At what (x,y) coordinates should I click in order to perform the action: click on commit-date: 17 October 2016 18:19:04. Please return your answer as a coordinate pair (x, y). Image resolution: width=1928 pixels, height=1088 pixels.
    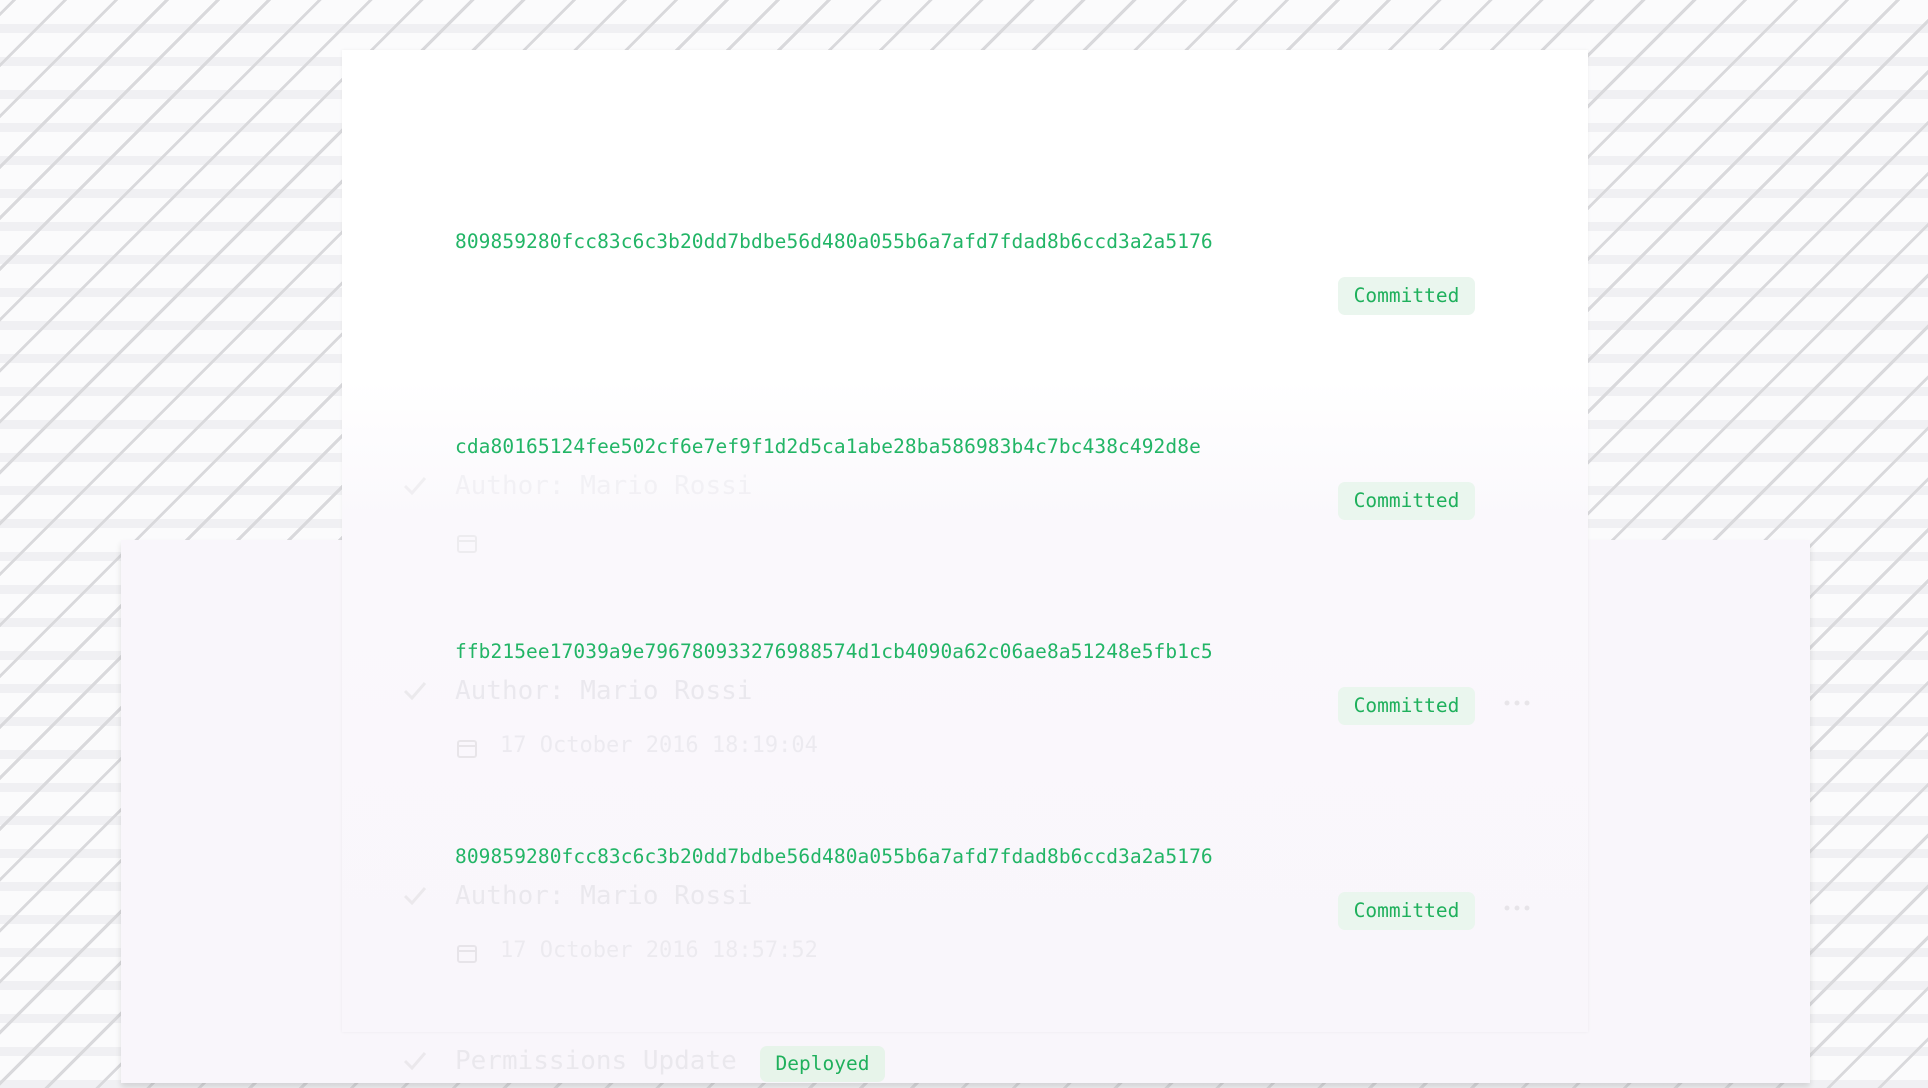
    Looking at the image, I should click on (659, 745).